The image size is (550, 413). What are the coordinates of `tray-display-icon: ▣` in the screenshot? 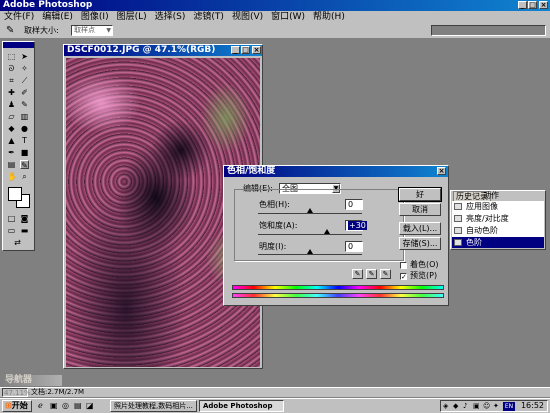 It's located at (476, 406).